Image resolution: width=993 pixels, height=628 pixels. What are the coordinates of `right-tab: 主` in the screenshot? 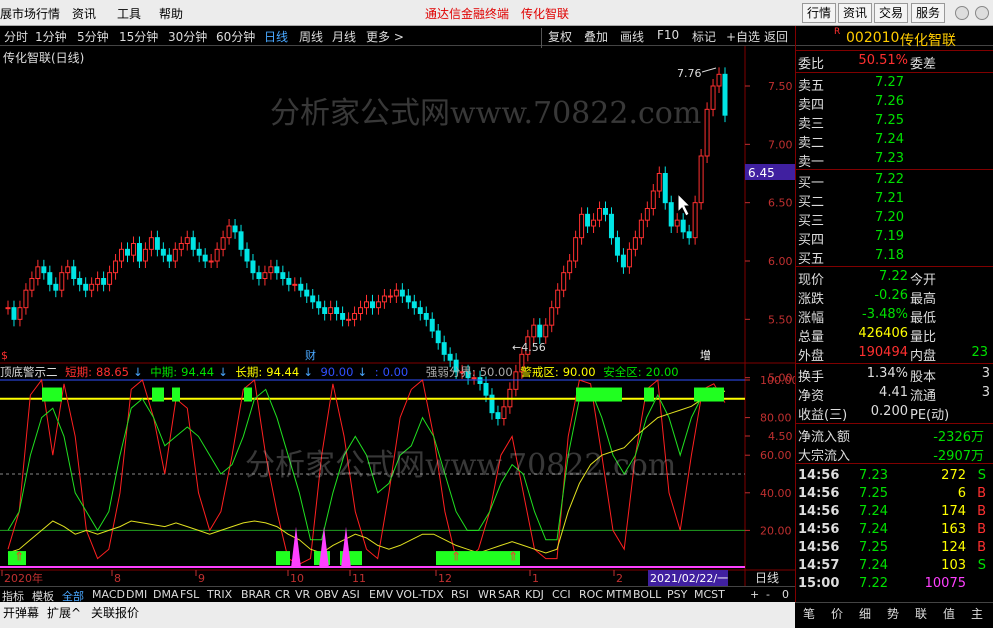 It's located at (977, 613).